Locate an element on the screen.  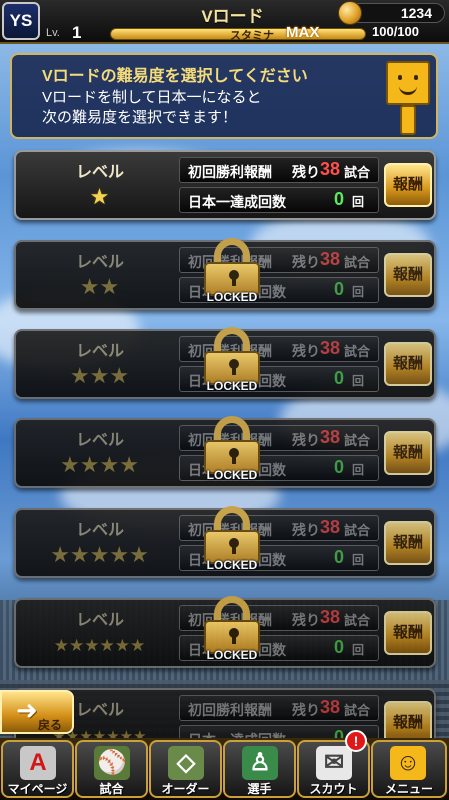
stamina-label: スタミナ is located at coordinates (252, 36).